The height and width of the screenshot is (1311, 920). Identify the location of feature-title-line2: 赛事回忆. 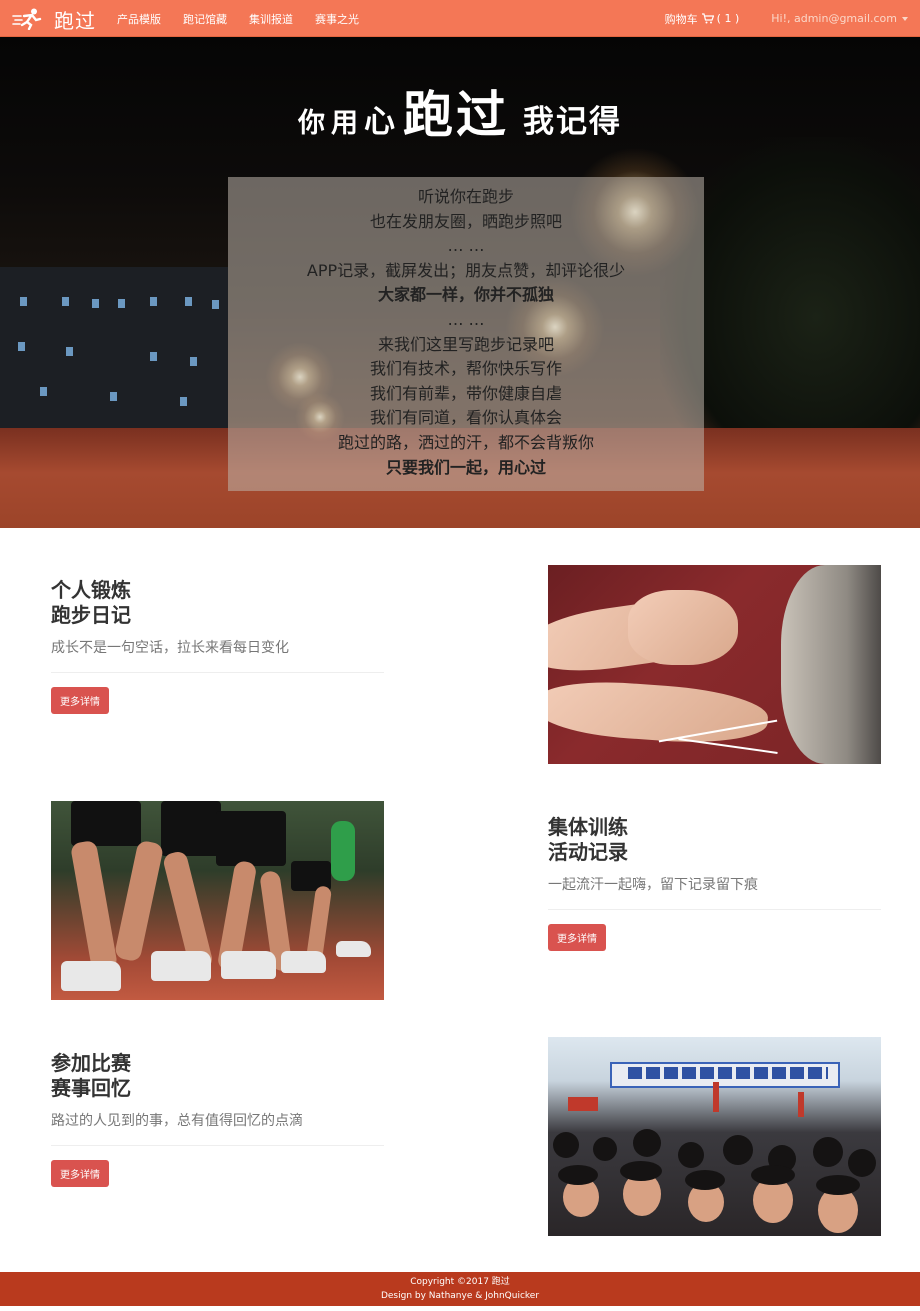
(91, 1088).